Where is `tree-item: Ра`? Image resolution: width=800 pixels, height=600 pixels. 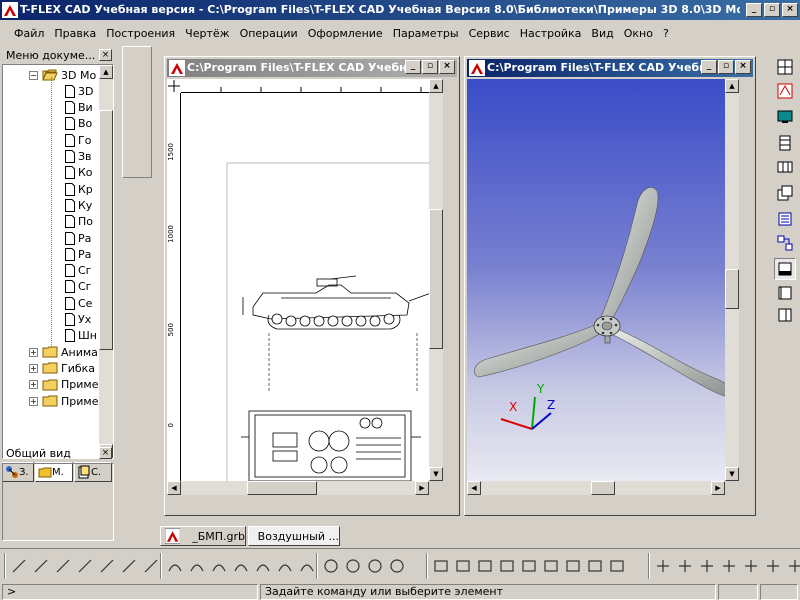
tree-item: Ра is located at coordinates (78, 254).